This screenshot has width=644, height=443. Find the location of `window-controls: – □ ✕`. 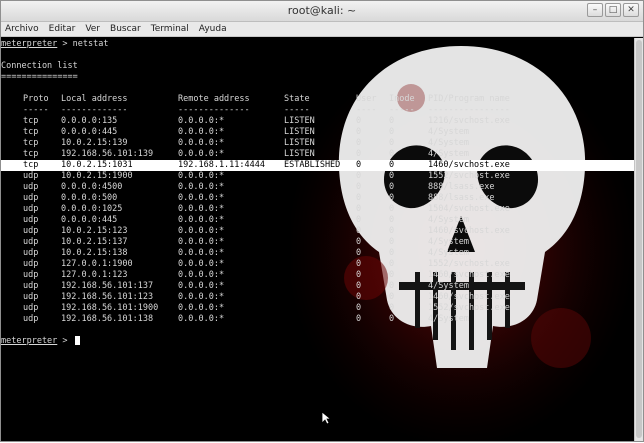

window-controls: – □ ✕ is located at coordinates (613, 10).